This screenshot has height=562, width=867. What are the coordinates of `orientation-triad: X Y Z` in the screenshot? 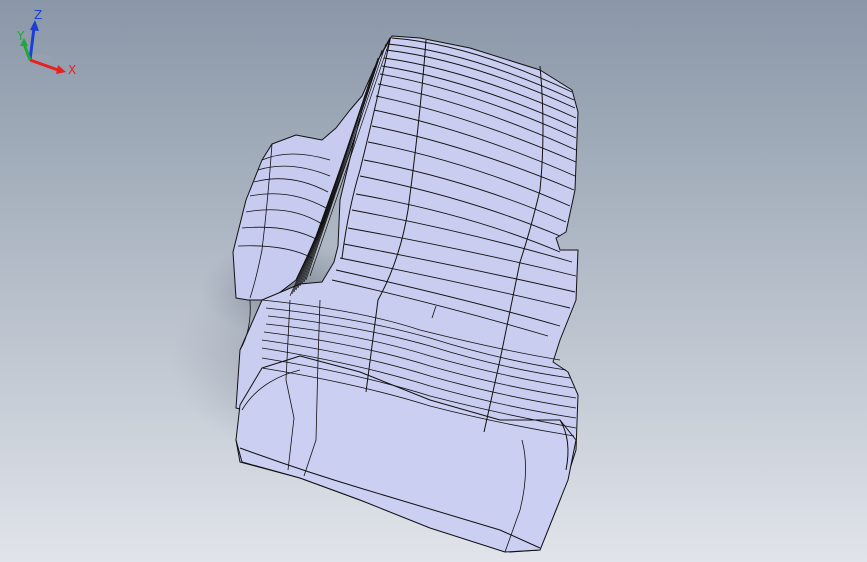 It's located at (40, 45).